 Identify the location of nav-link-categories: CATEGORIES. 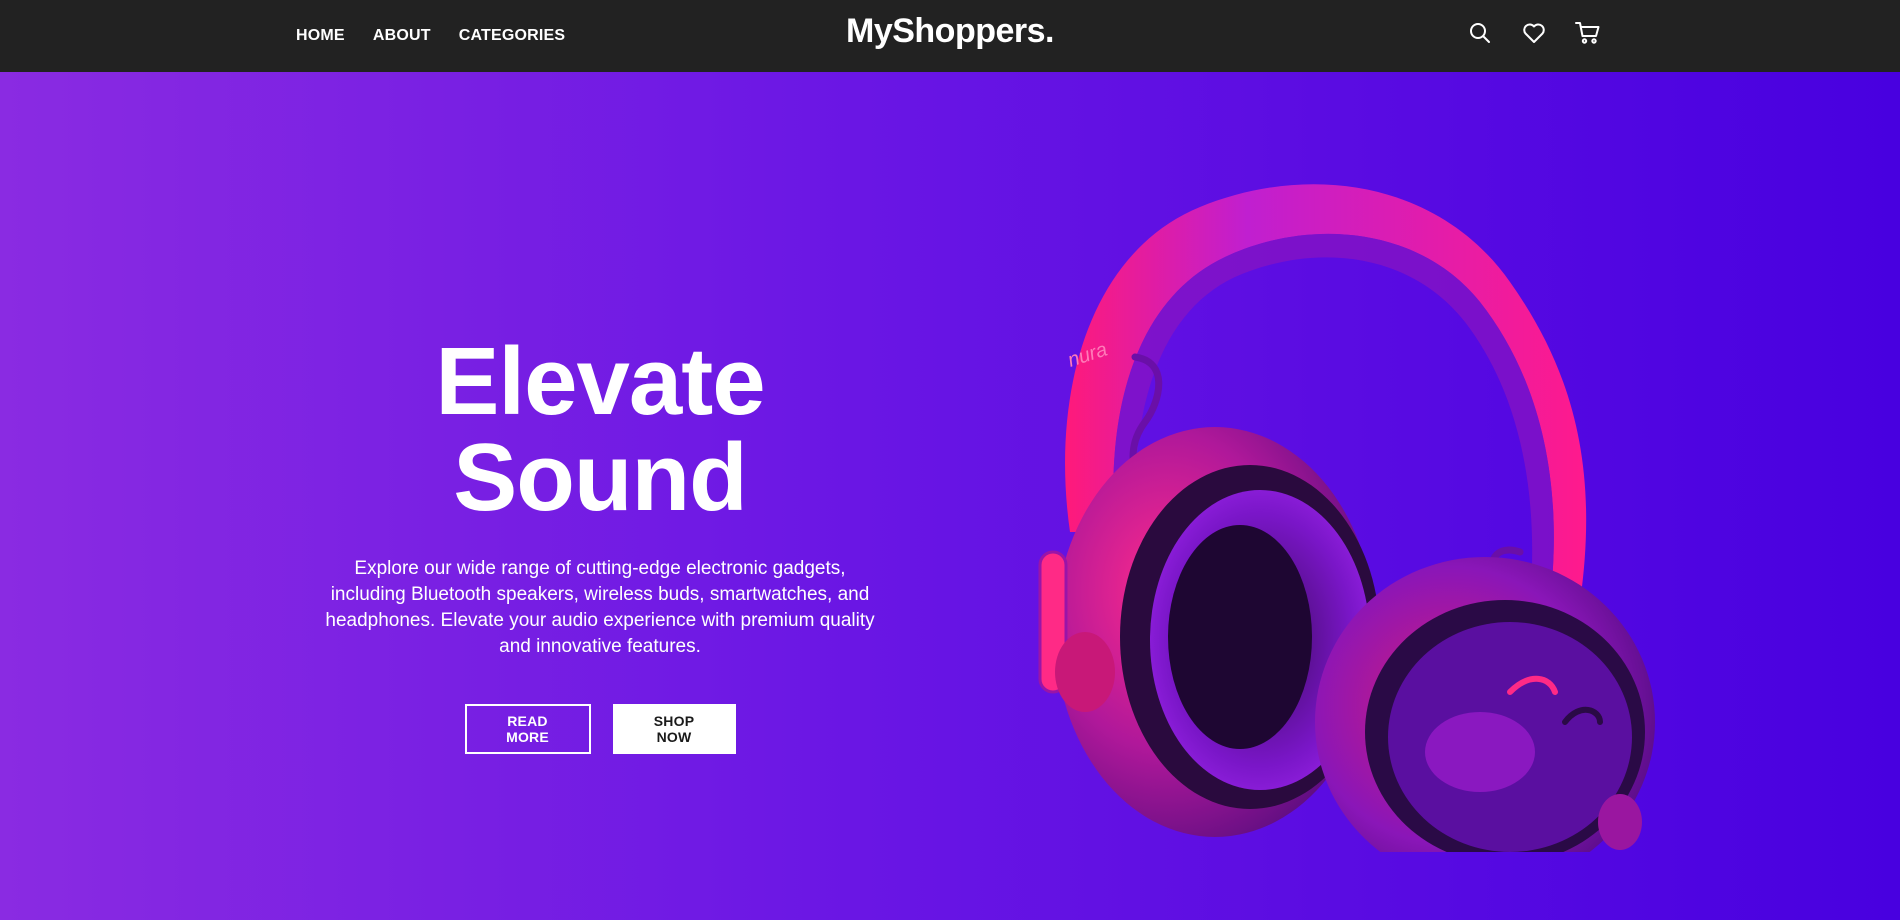
(512, 36).